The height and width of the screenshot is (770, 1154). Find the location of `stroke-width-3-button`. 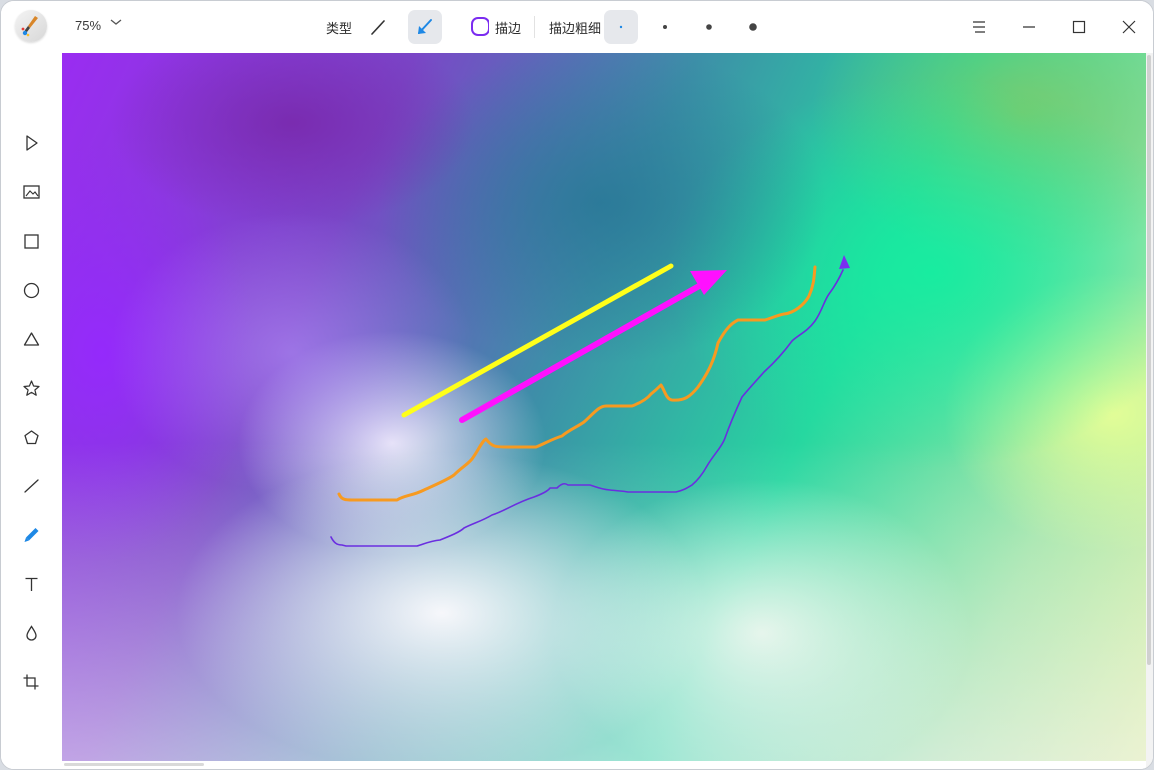

stroke-width-3-button is located at coordinates (709, 27).